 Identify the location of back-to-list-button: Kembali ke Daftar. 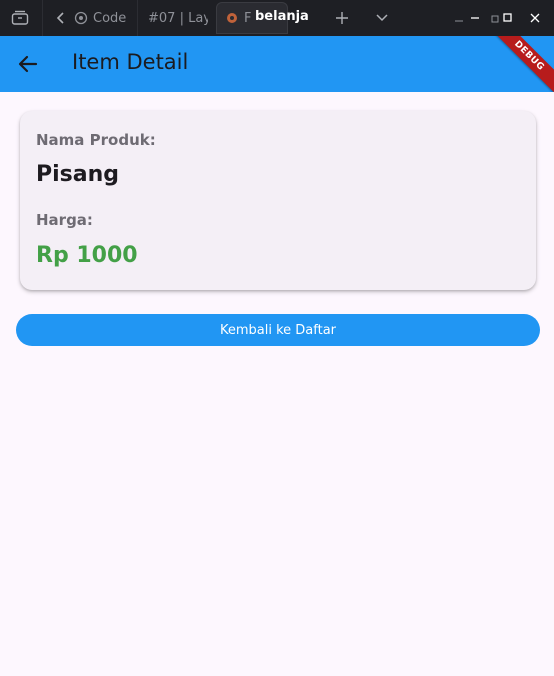
(278, 330).